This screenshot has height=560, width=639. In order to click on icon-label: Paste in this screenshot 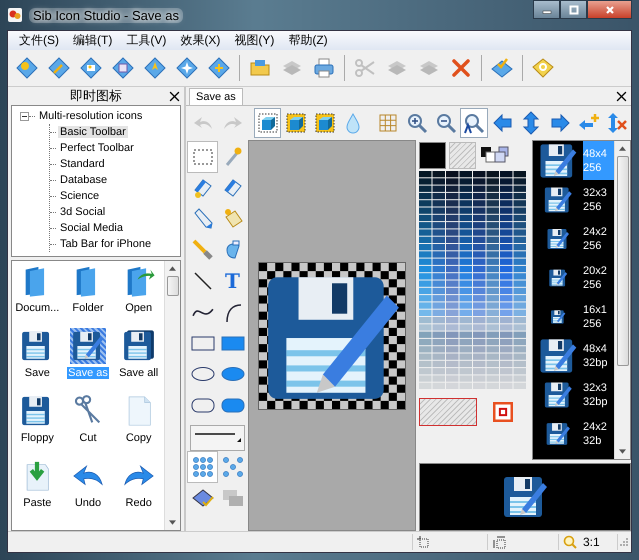, I will do `click(37, 503)`.